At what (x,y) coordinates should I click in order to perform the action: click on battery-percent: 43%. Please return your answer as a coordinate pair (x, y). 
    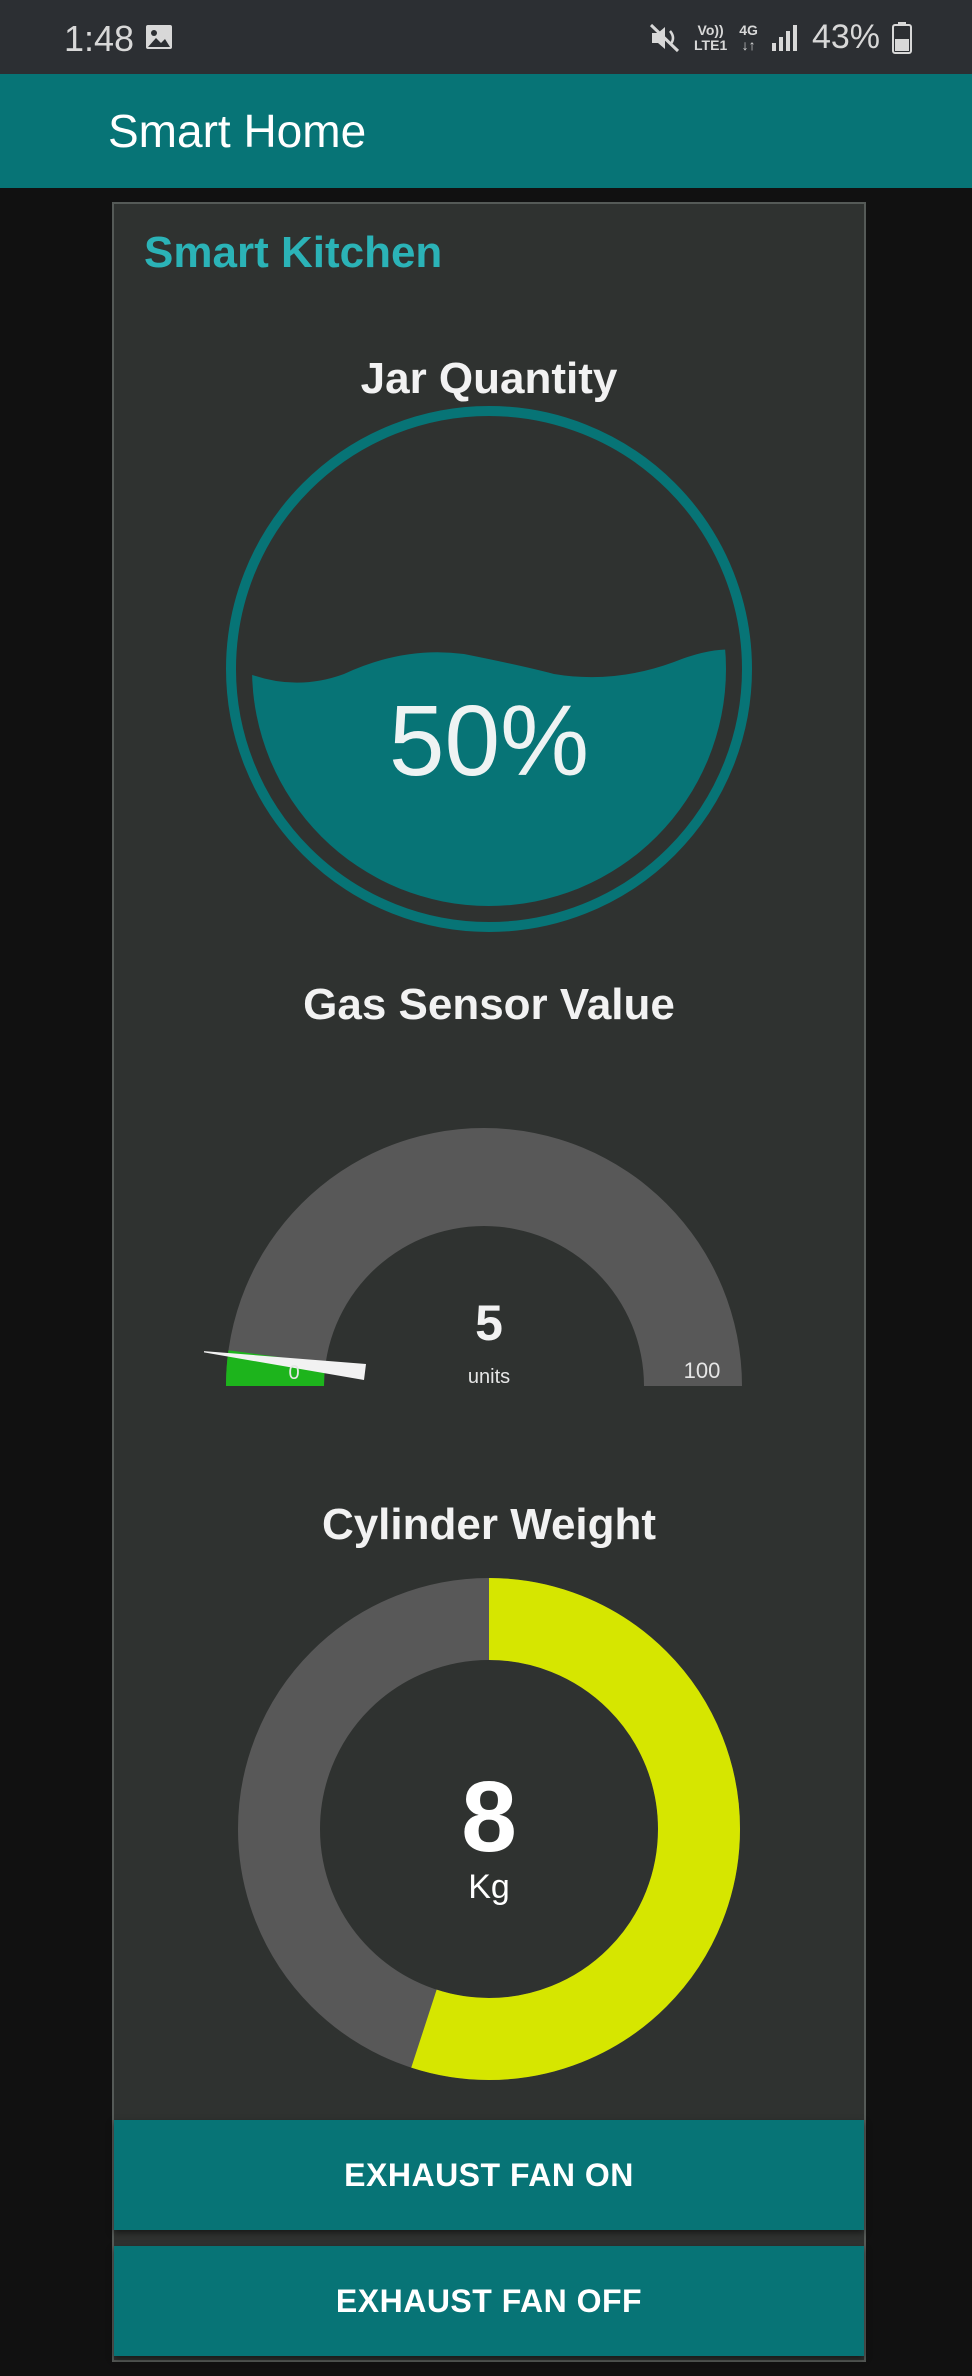
    Looking at the image, I should click on (845, 37).